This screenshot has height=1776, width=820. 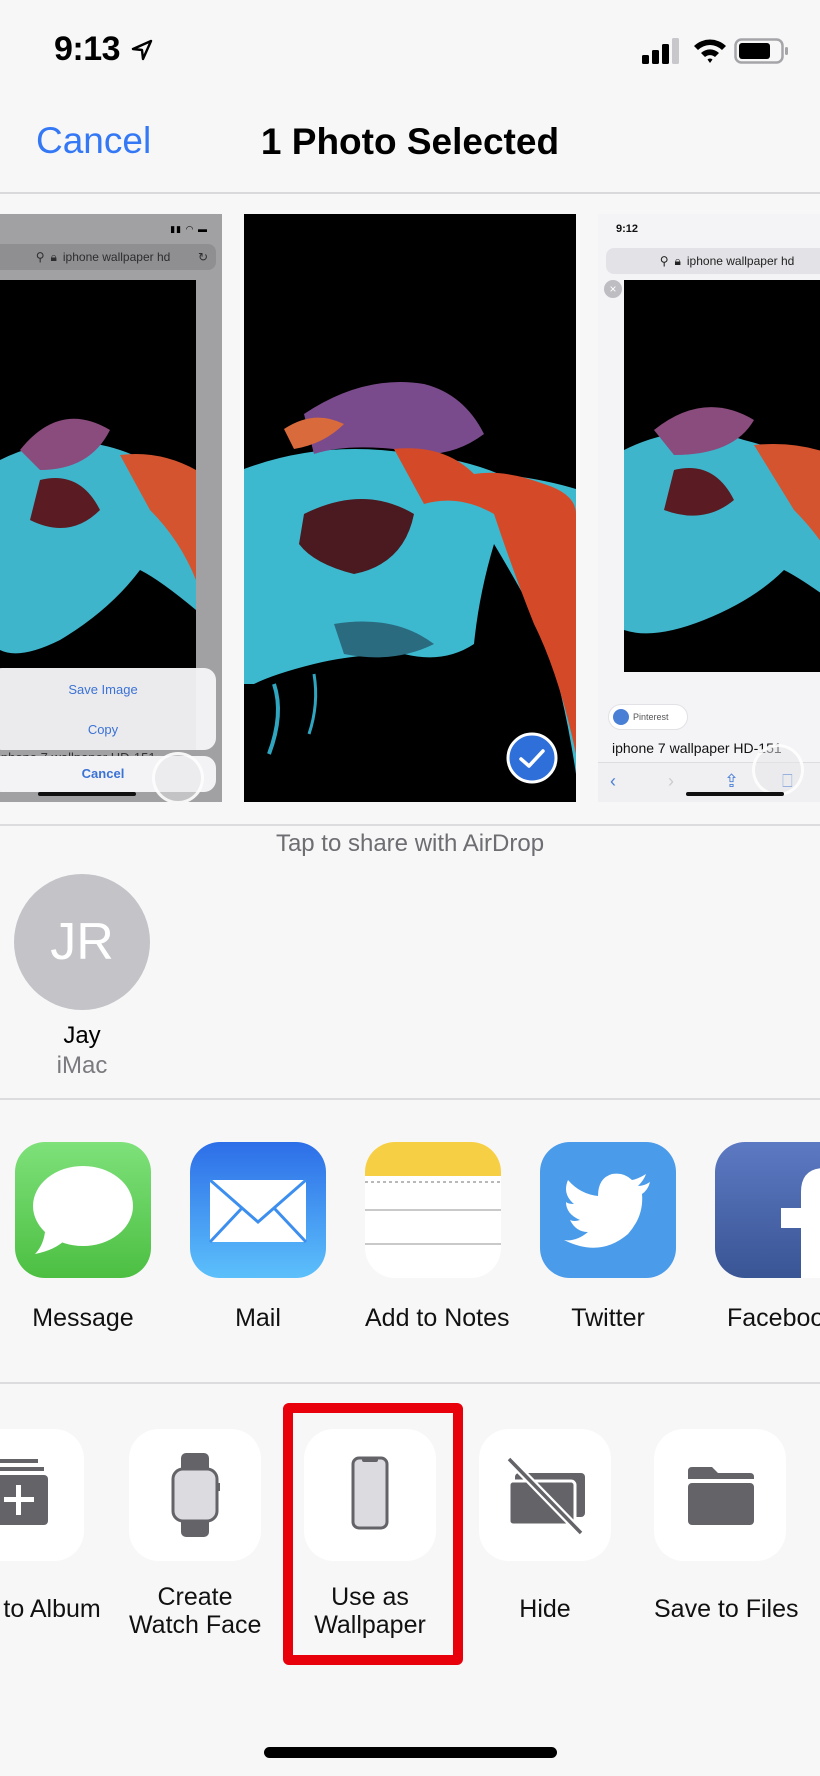 What do you see at coordinates (370, 1495) in the screenshot?
I see `iphone-icon` at bounding box center [370, 1495].